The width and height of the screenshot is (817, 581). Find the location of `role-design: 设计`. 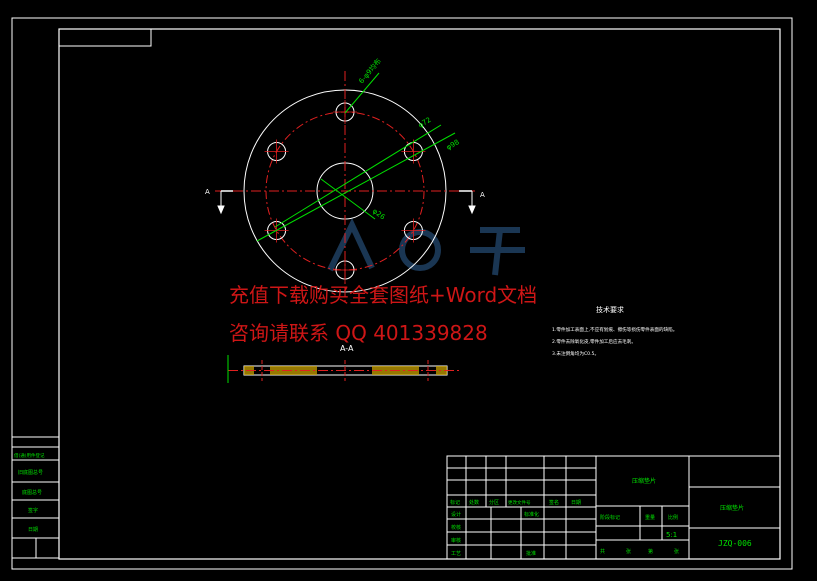

role-design: 设计 is located at coordinates (456, 514).